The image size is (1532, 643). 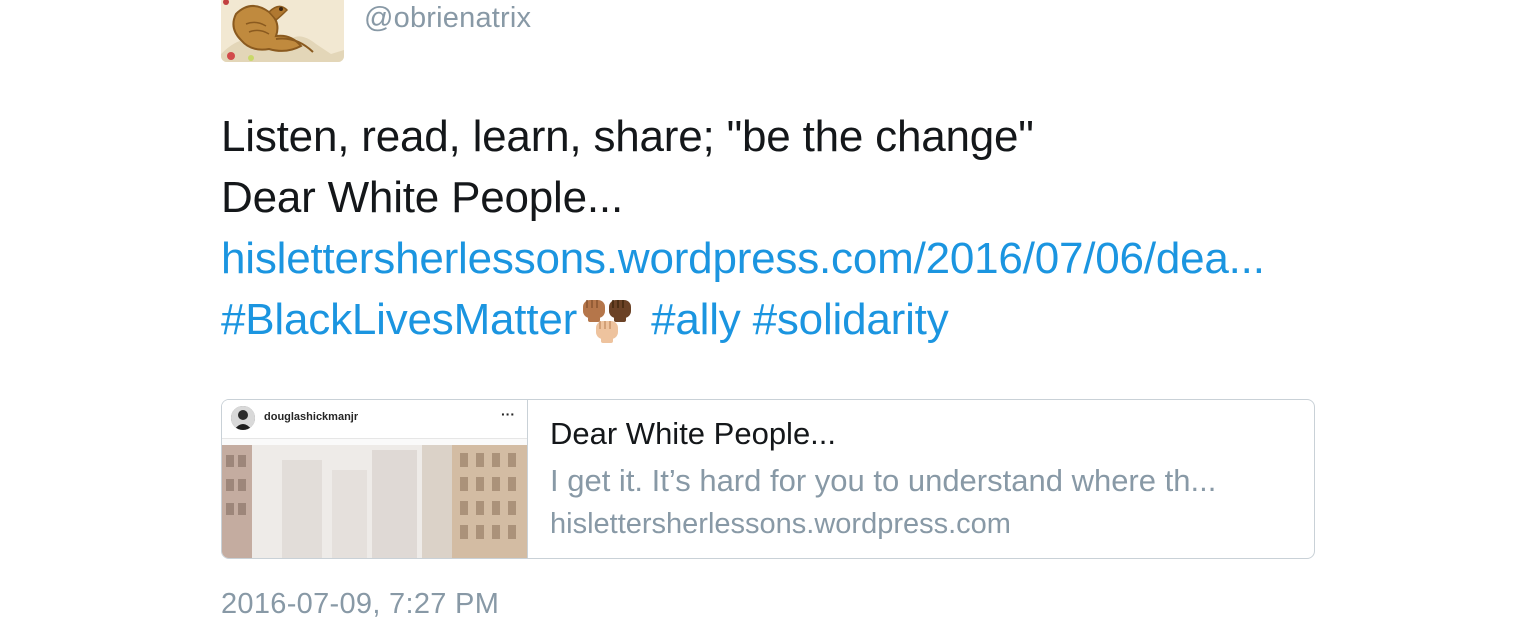 What do you see at coordinates (360, 604) in the screenshot?
I see `tweet-timestamp: 2016-07-09, 7:27 PM` at bounding box center [360, 604].